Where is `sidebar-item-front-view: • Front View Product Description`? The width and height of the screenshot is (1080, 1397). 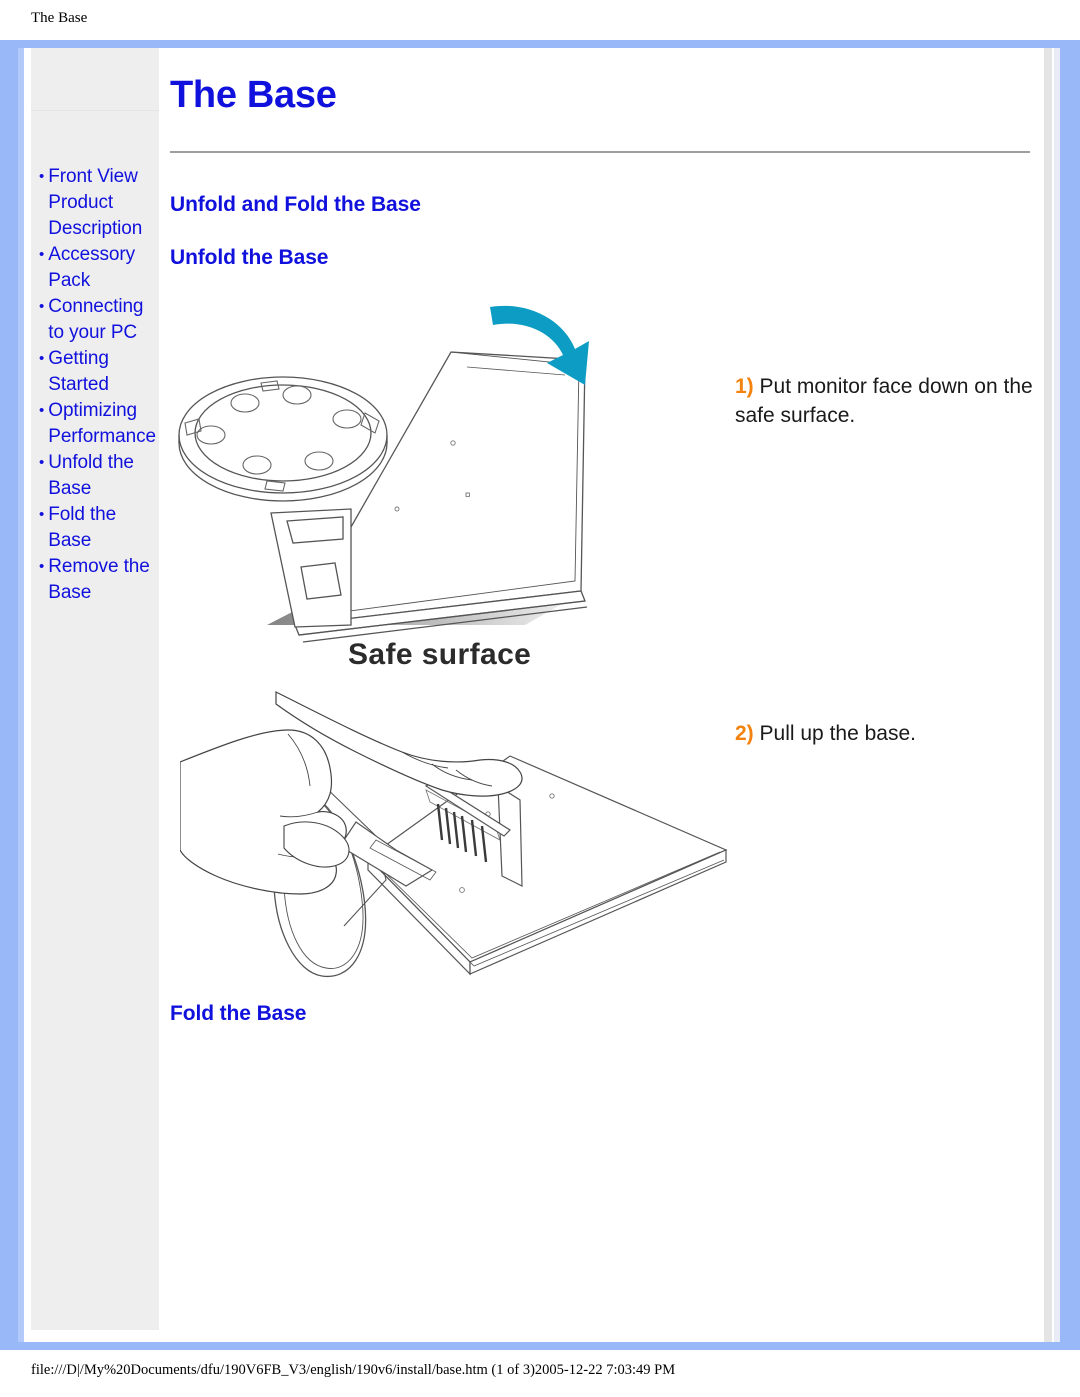
sidebar-item-front-view: • Front View Product Description is located at coordinates (95, 203).